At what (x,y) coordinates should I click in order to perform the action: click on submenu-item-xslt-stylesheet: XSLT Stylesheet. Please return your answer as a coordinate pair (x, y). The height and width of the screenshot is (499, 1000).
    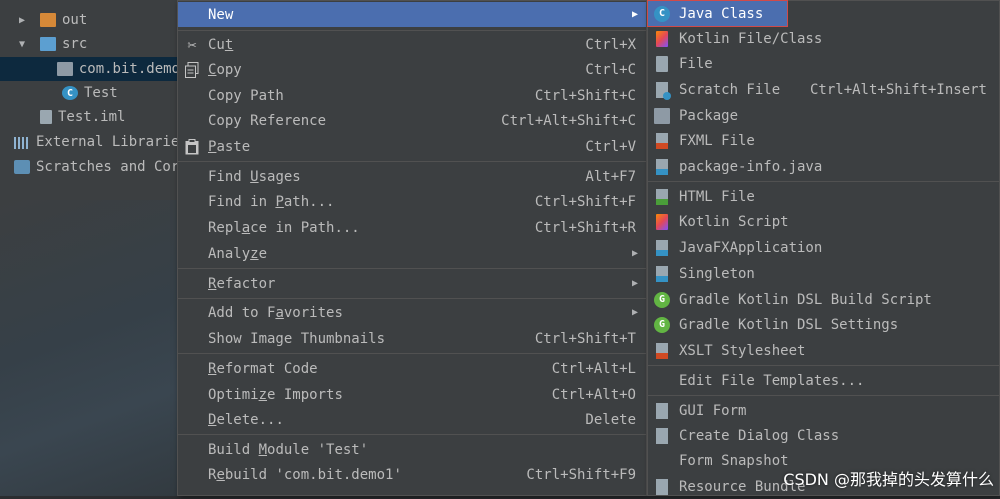
    Looking at the image, I should click on (823, 350).